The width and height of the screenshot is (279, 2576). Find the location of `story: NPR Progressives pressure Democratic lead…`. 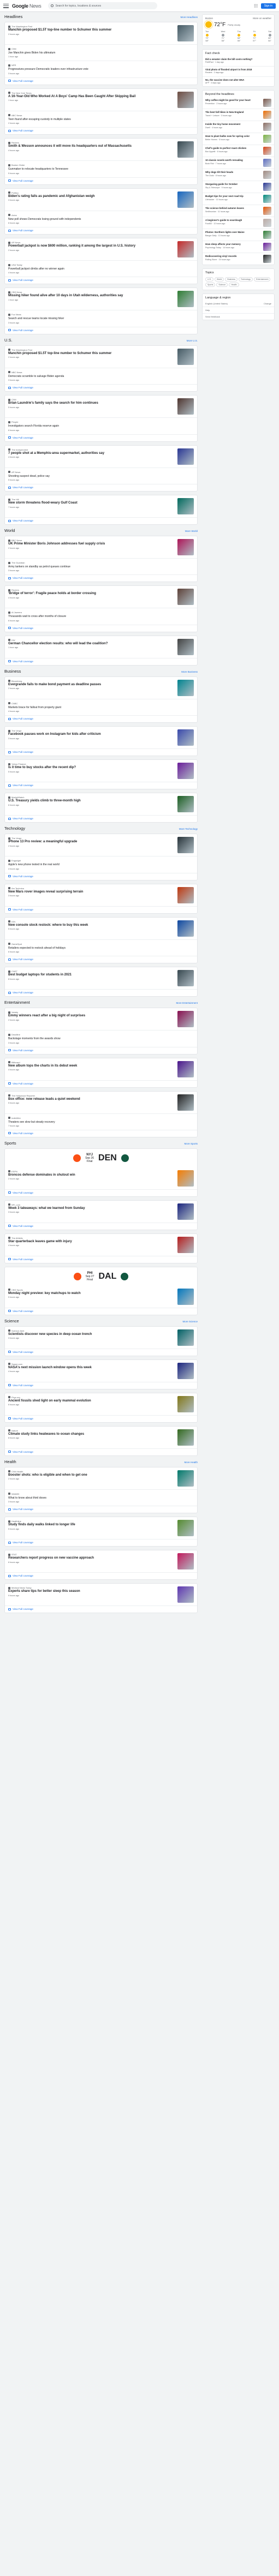

story: NPR Progressives pressure Democratic lead… is located at coordinates (101, 69).